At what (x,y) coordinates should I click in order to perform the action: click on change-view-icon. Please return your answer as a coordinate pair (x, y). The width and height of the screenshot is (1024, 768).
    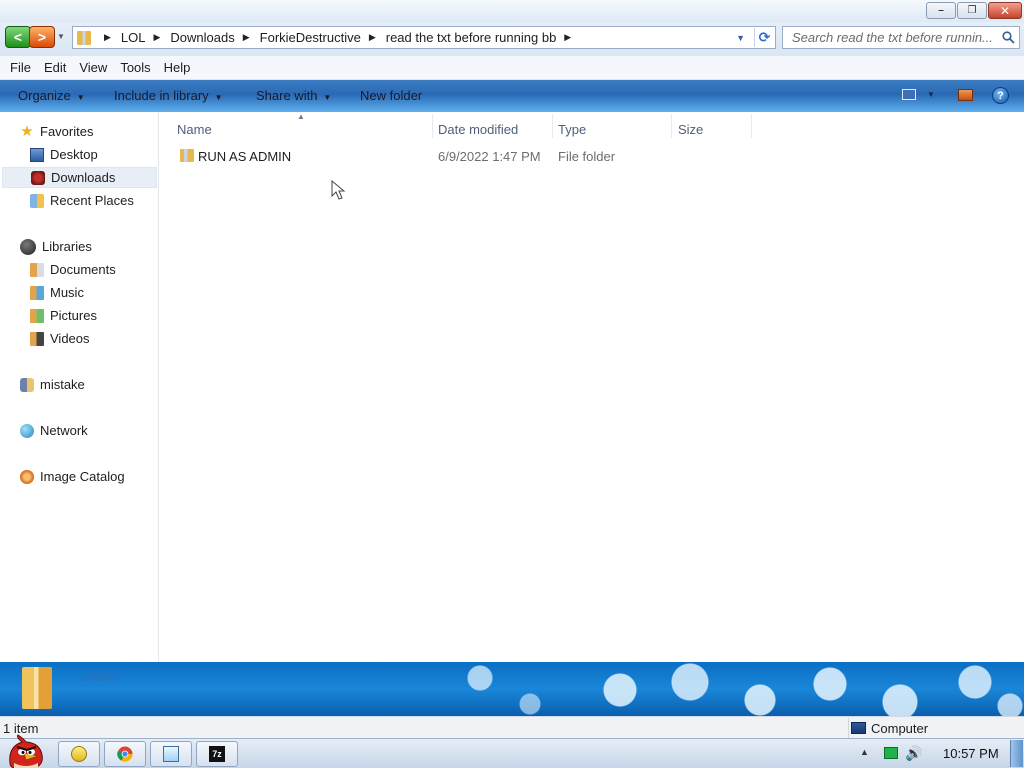
    Looking at the image, I should click on (909, 94).